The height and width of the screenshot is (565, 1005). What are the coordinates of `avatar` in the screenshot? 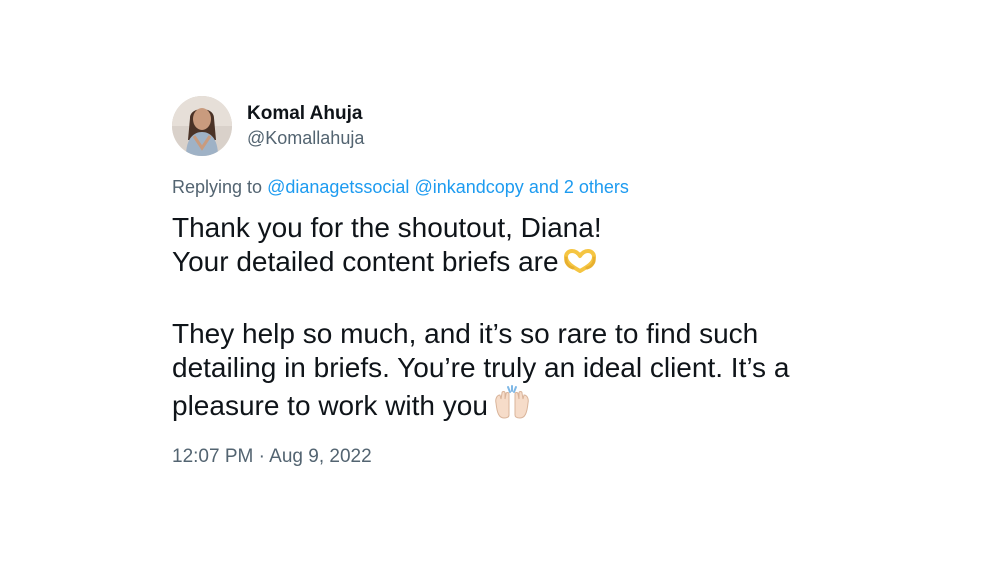 It's located at (202, 126).